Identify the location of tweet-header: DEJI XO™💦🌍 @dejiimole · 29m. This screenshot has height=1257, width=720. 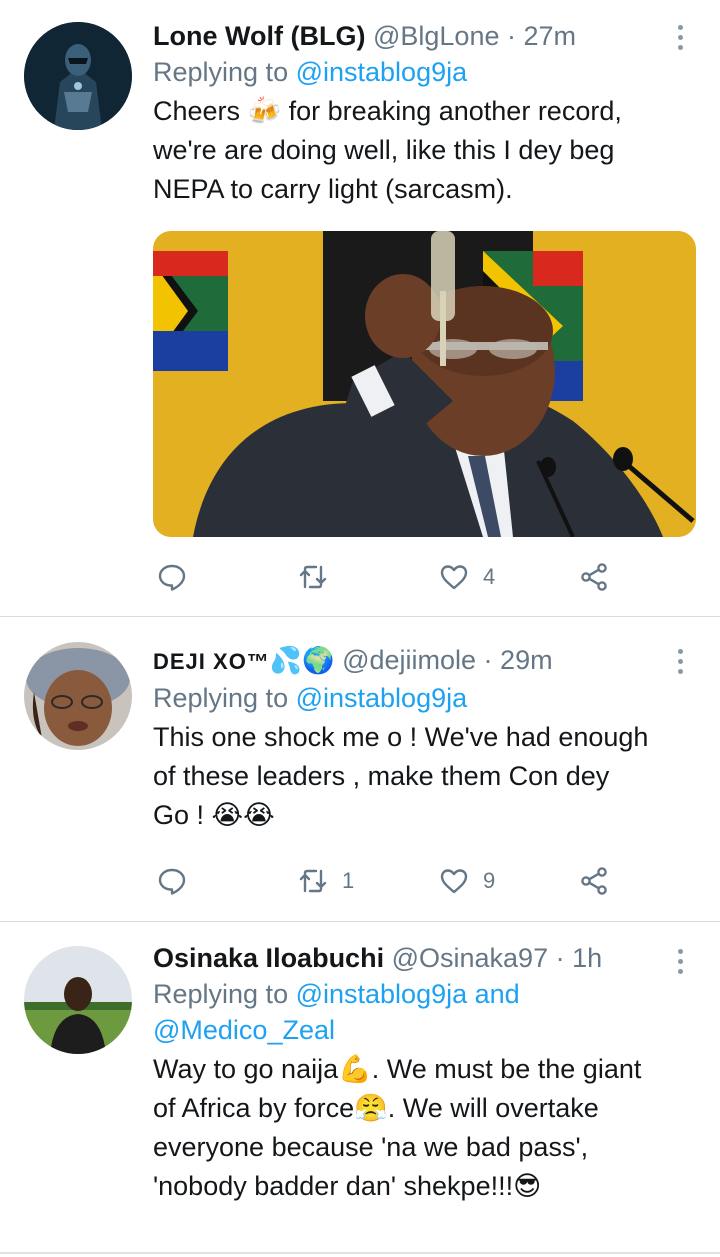
(425, 661).